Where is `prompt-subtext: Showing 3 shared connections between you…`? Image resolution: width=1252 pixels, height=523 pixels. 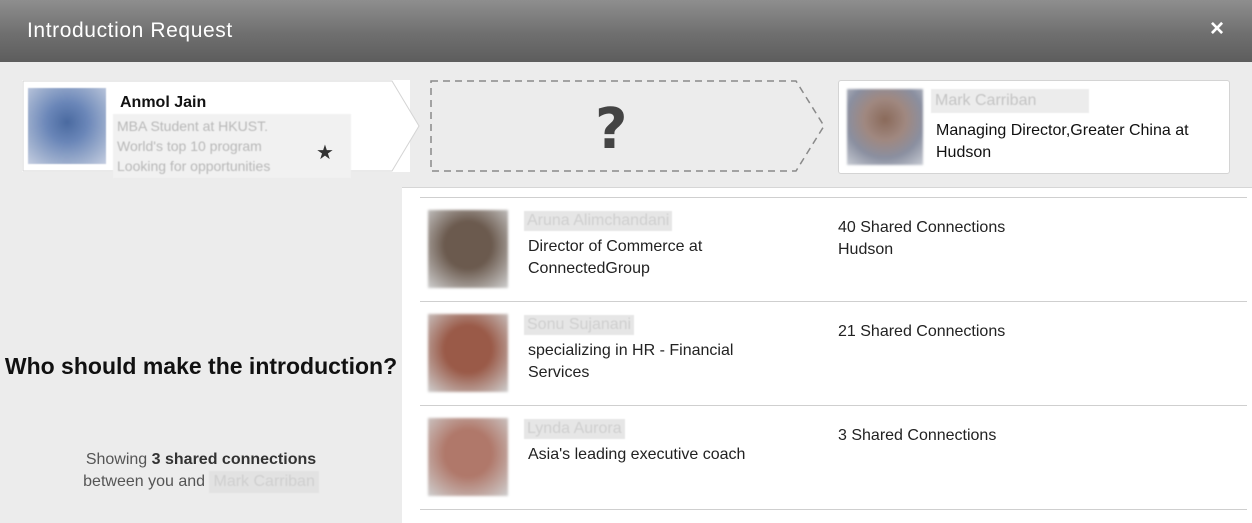
prompt-subtext: Showing 3 shared connections between you… is located at coordinates (201, 471).